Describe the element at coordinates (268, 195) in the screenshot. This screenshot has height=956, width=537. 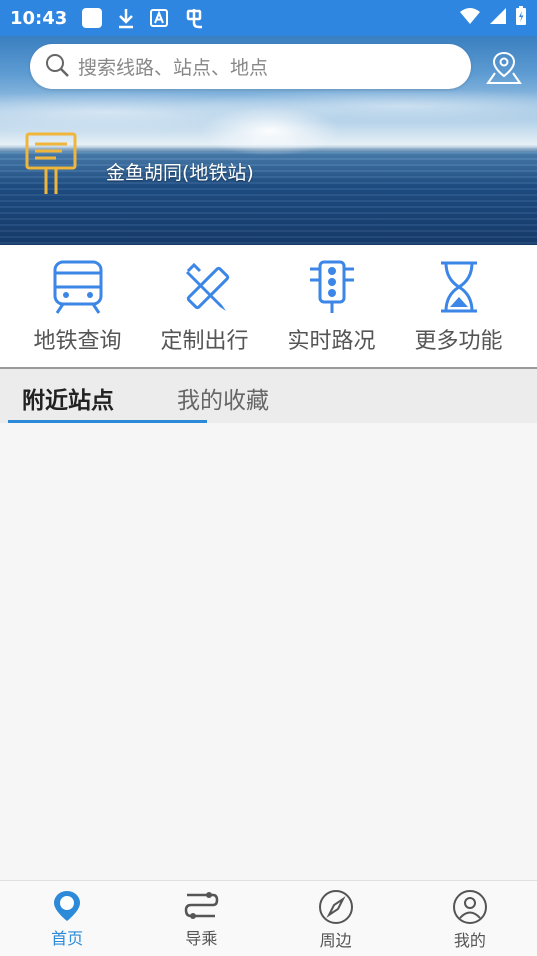
I see `sea-waves` at that location.